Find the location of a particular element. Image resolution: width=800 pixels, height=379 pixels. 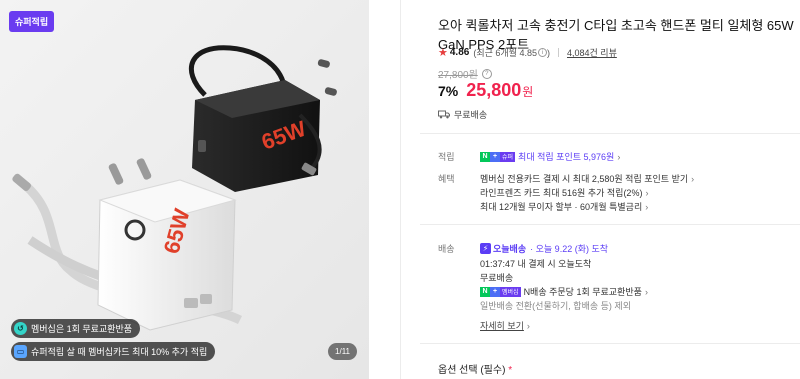

price-row: 7% 25,800 원 is located at coordinates (485, 90).